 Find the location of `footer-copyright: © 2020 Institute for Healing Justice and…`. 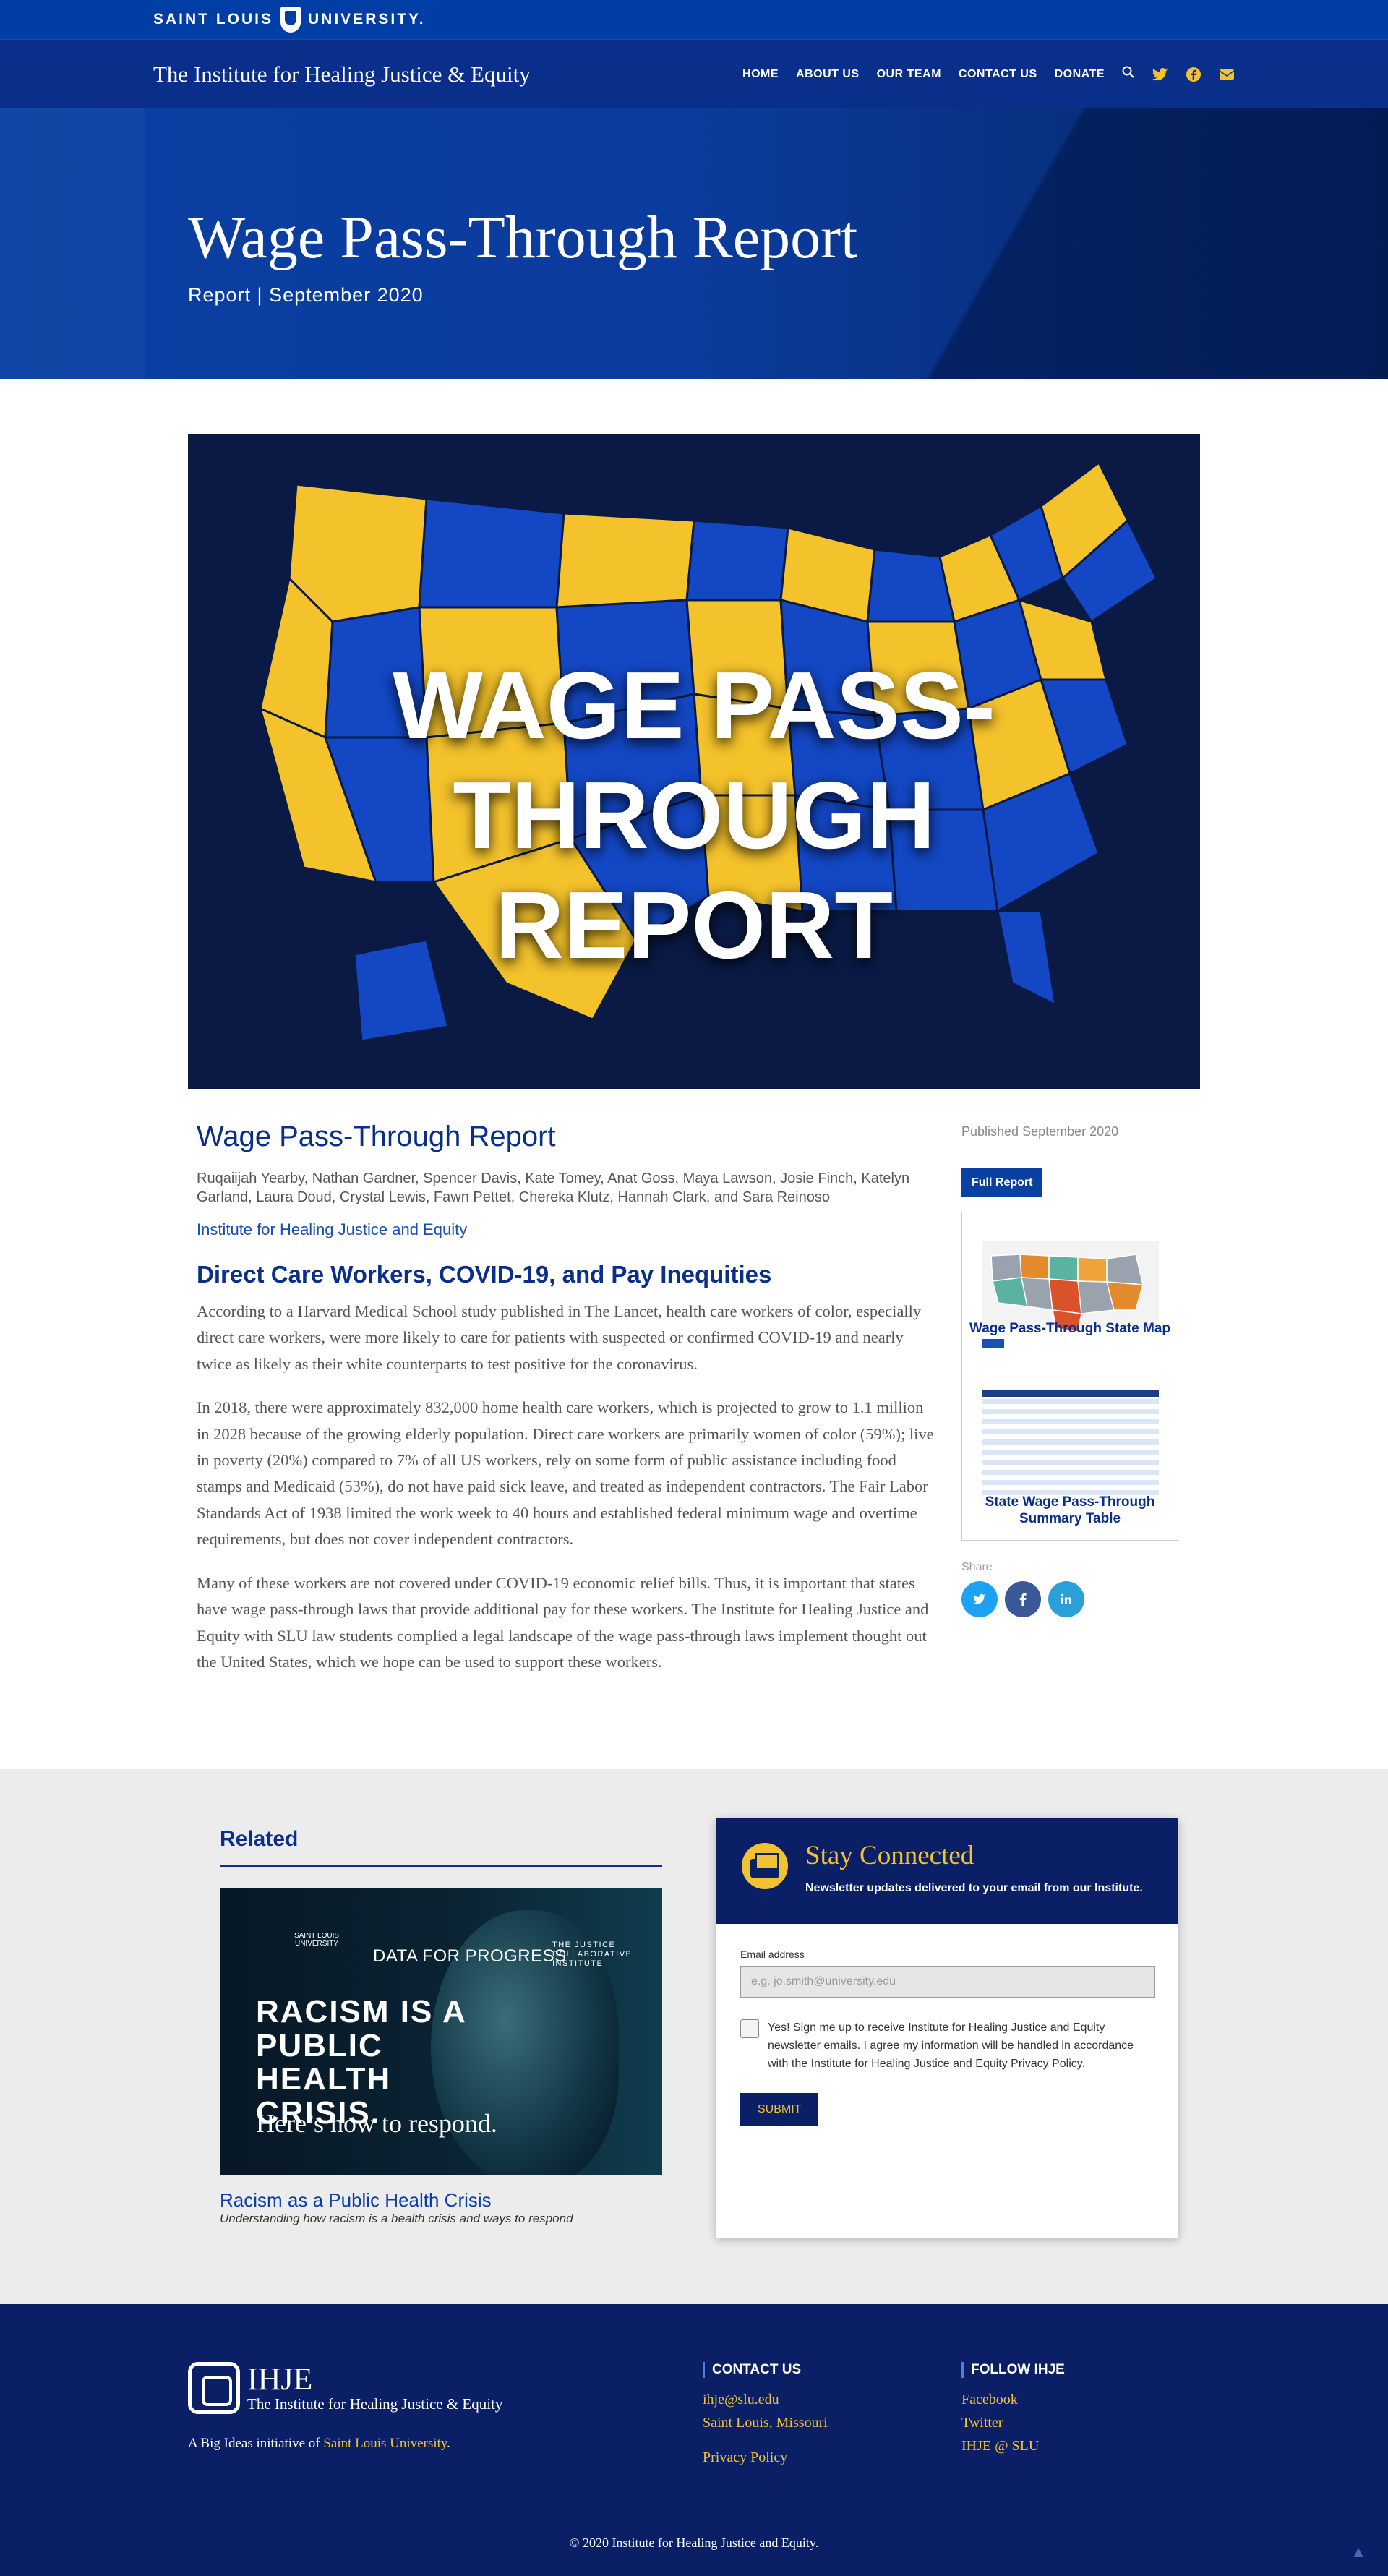

footer-copyright: © 2020 Institute for Healing Justice and… is located at coordinates (694, 2543).